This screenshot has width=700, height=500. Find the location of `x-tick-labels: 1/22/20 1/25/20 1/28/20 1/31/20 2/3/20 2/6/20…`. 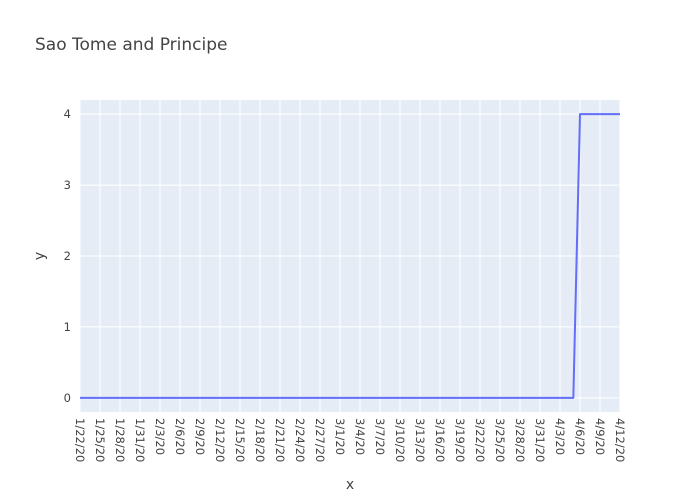

x-tick-labels: 1/22/20 1/25/20 1/28/20 1/31/20 2/3/20 2/6/20… is located at coordinates (350, 440).